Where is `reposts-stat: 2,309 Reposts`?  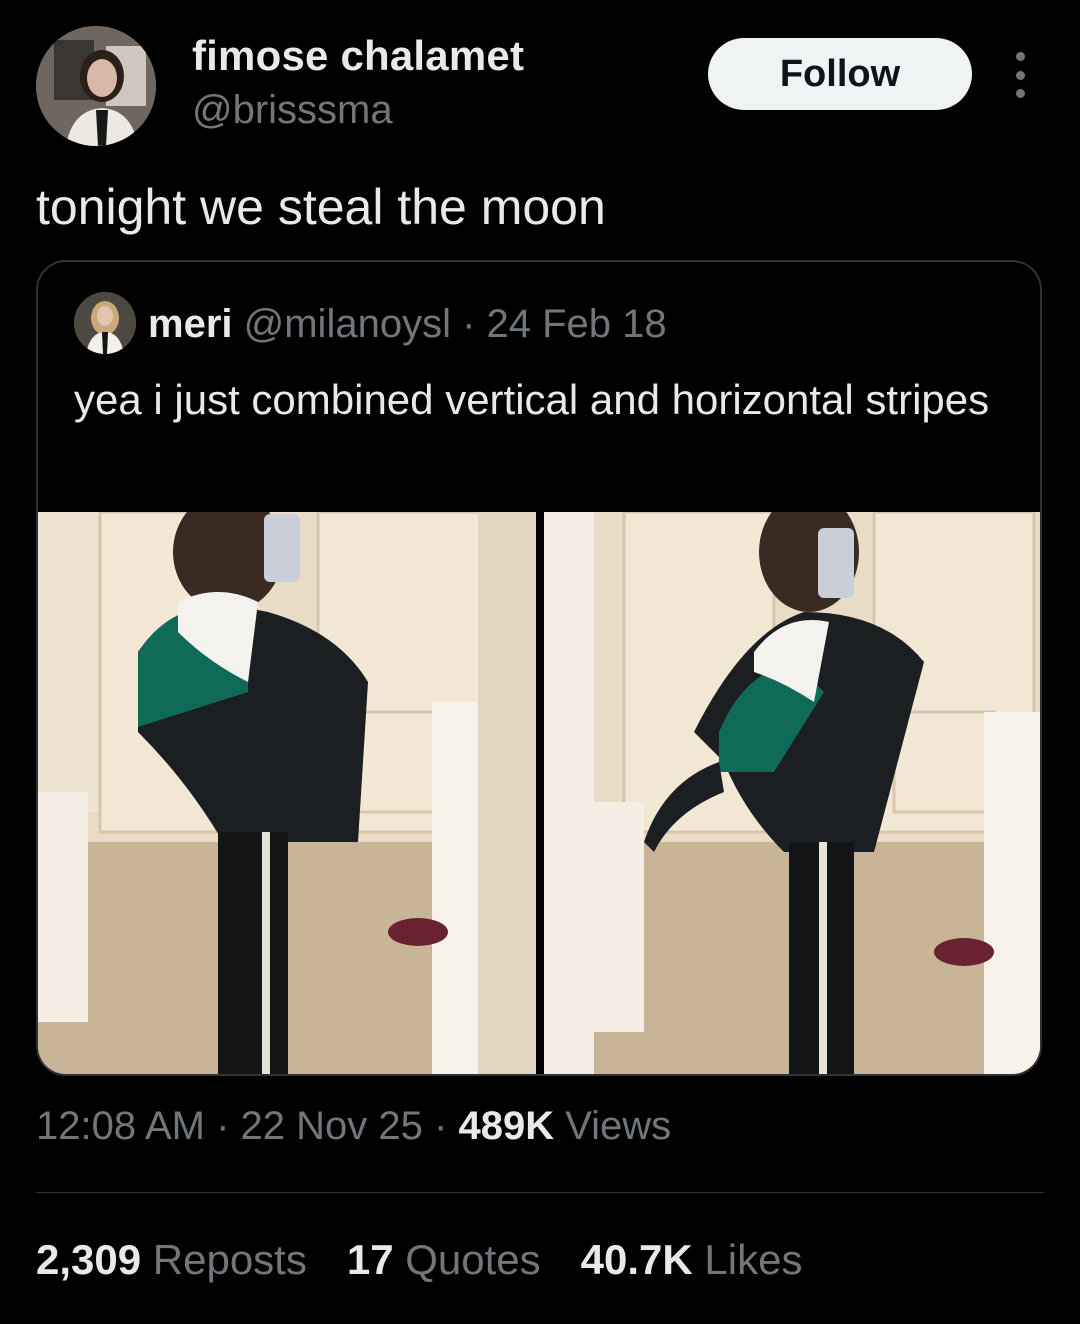
reposts-stat: 2,309 Reposts is located at coordinates (171, 1260).